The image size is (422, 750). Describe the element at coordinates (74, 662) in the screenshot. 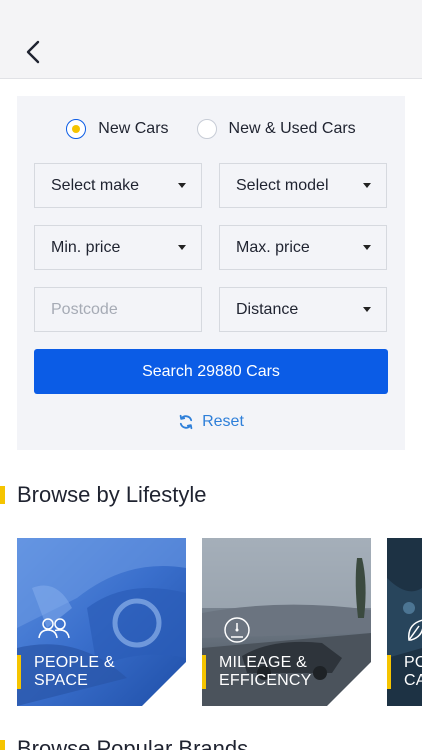

I see `tile-label-line1: PEOPLE &` at that location.